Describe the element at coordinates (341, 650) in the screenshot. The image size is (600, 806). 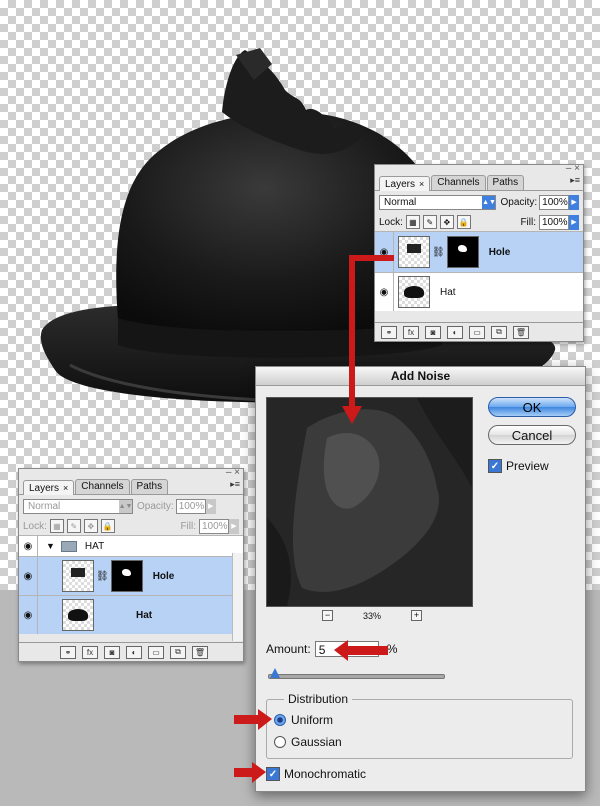
I see `arrow-amount-icon` at that location.